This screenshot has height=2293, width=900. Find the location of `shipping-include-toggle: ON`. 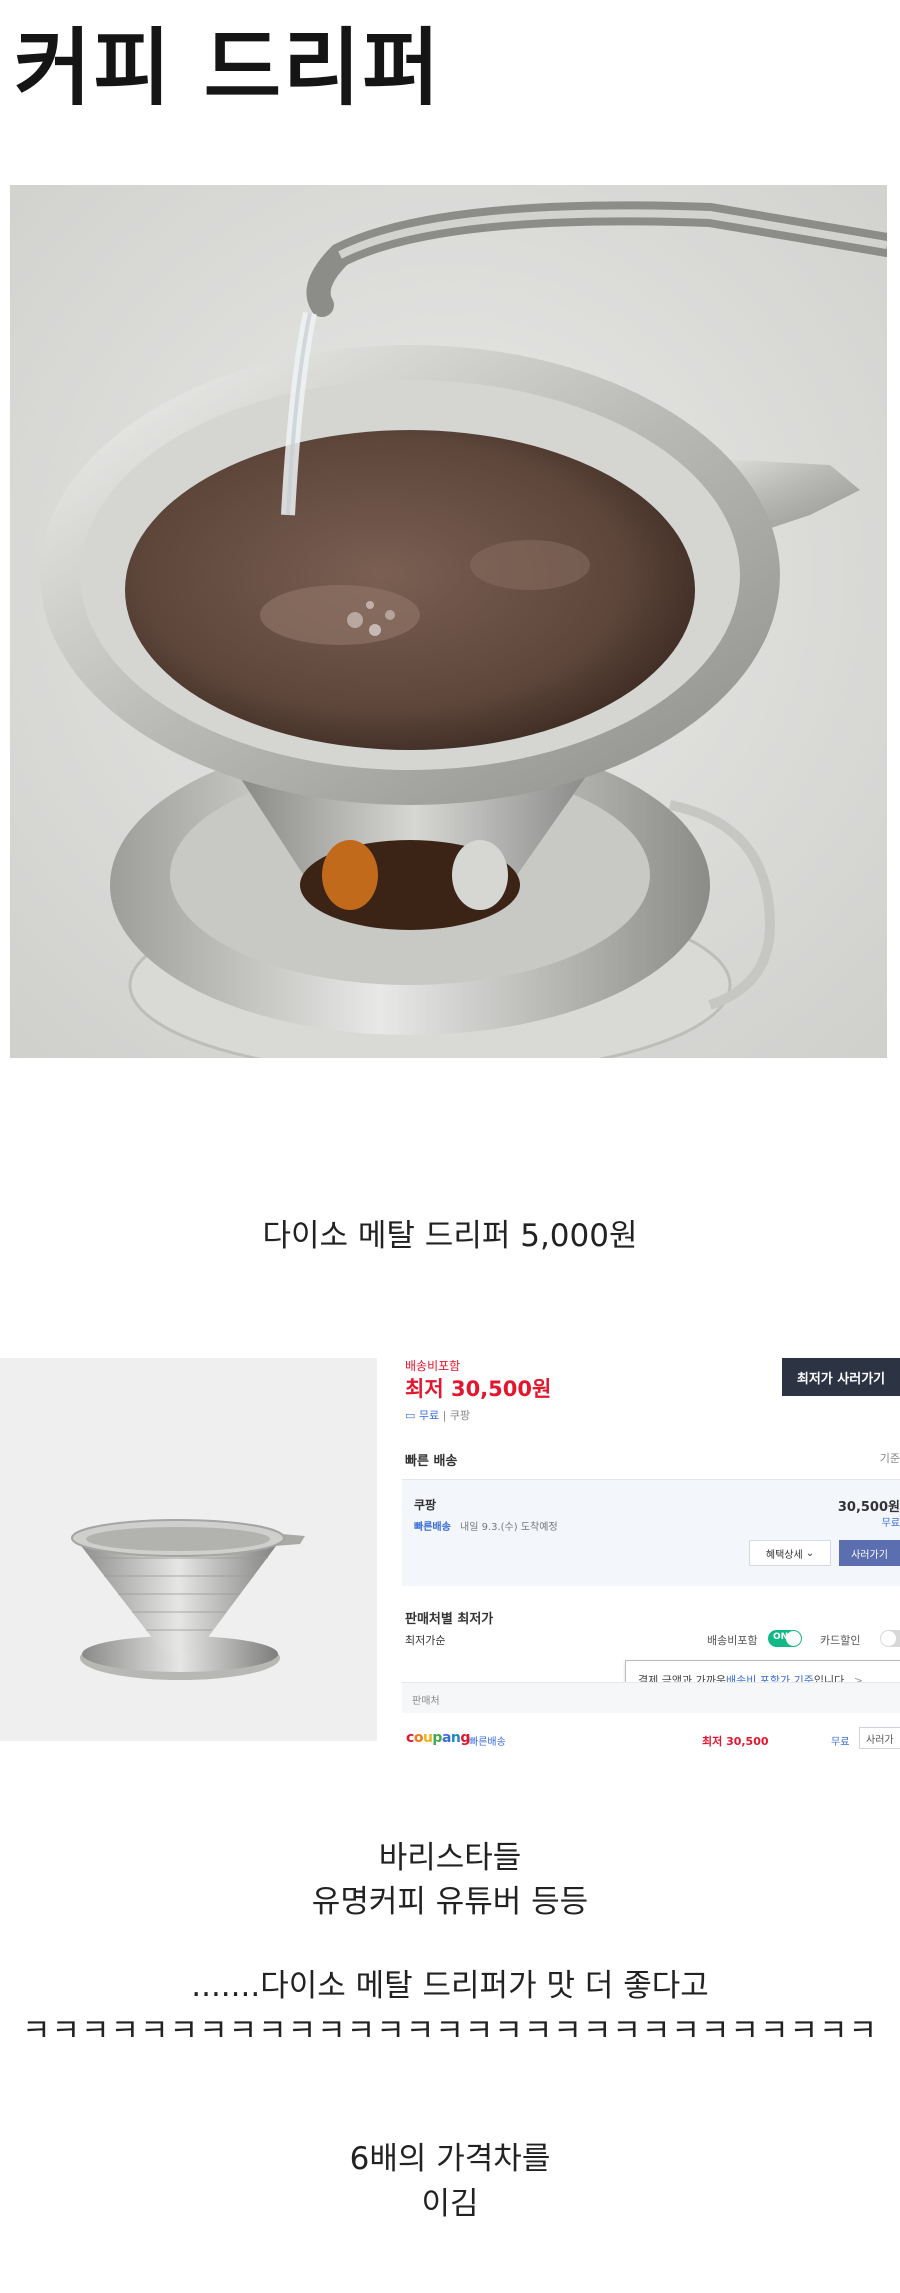

shipping-include-toggle: ON is located at coordinates (785, 1638).